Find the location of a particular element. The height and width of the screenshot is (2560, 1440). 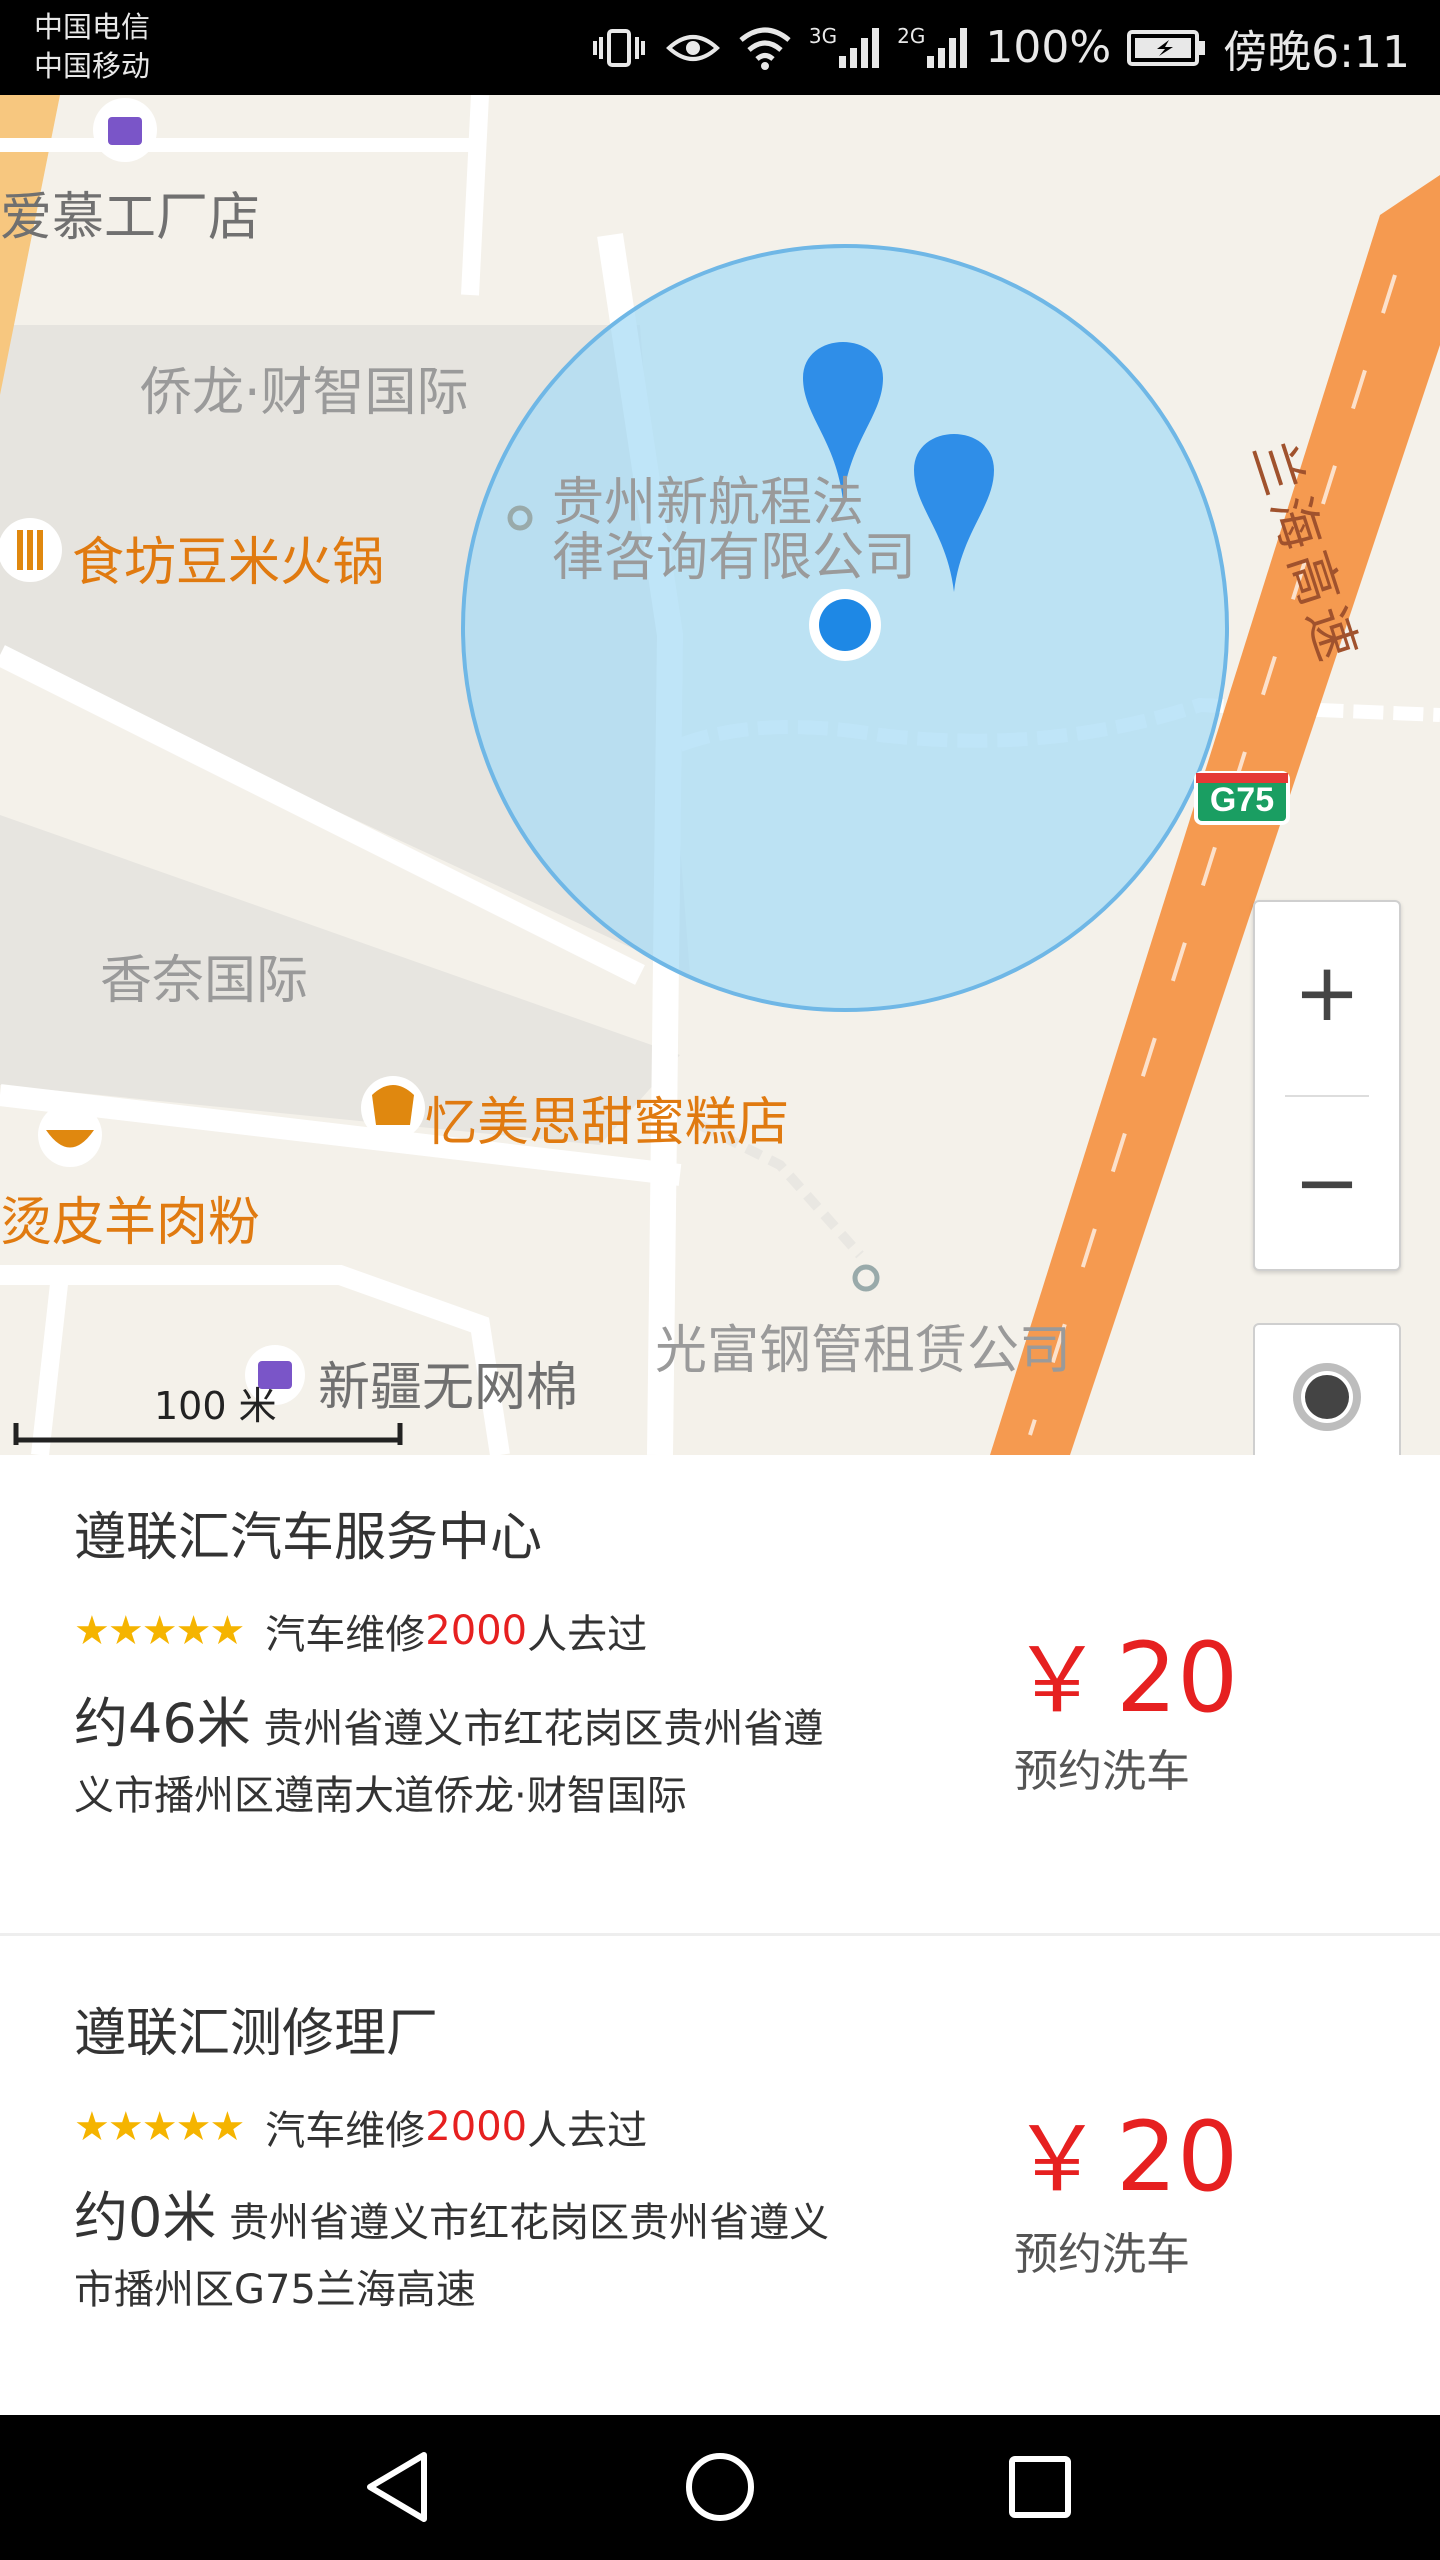

battery-percent: 100% is located at coordinates (1048, 47).